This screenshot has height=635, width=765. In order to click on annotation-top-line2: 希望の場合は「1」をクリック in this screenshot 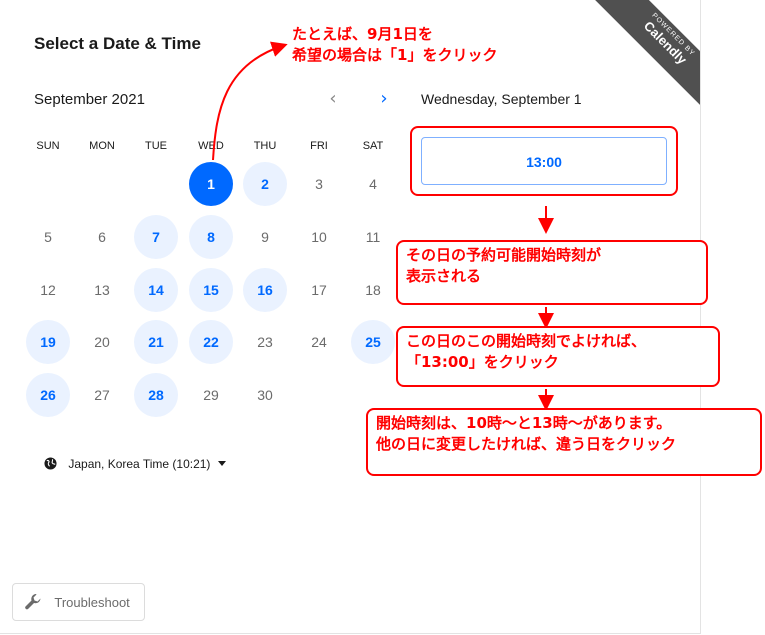, I will do `click(395, 55)`.